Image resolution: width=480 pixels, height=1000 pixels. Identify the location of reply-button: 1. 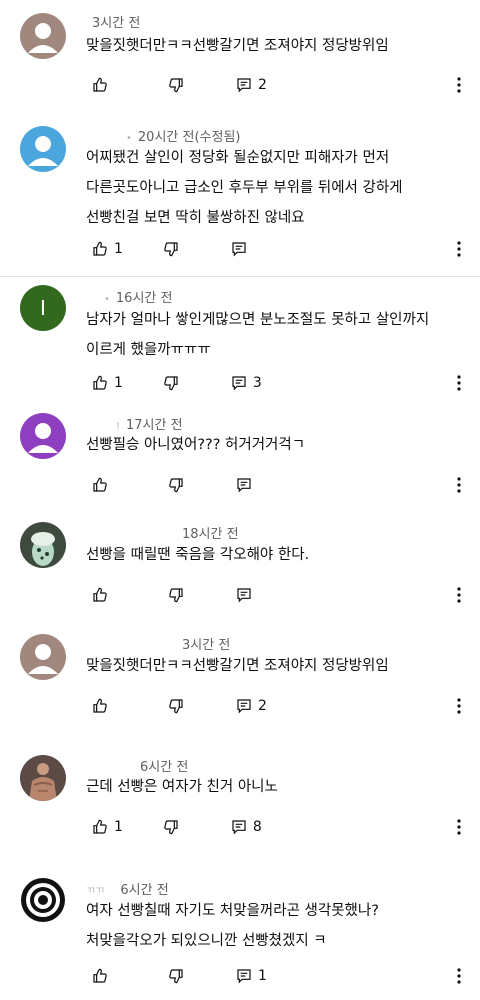
(248, 976).